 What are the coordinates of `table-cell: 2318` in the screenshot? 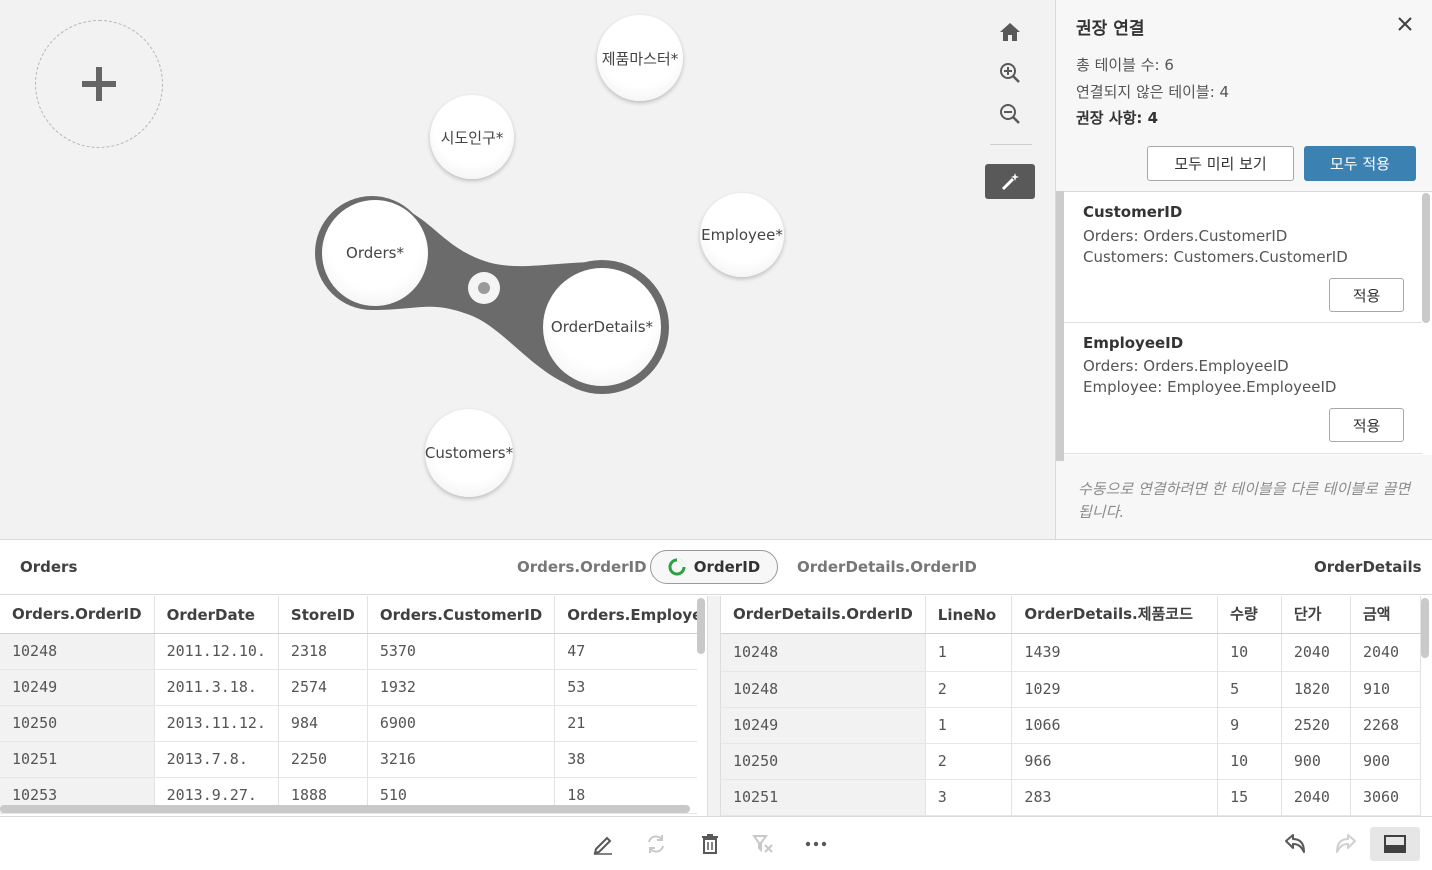 It's located at (323, 651).